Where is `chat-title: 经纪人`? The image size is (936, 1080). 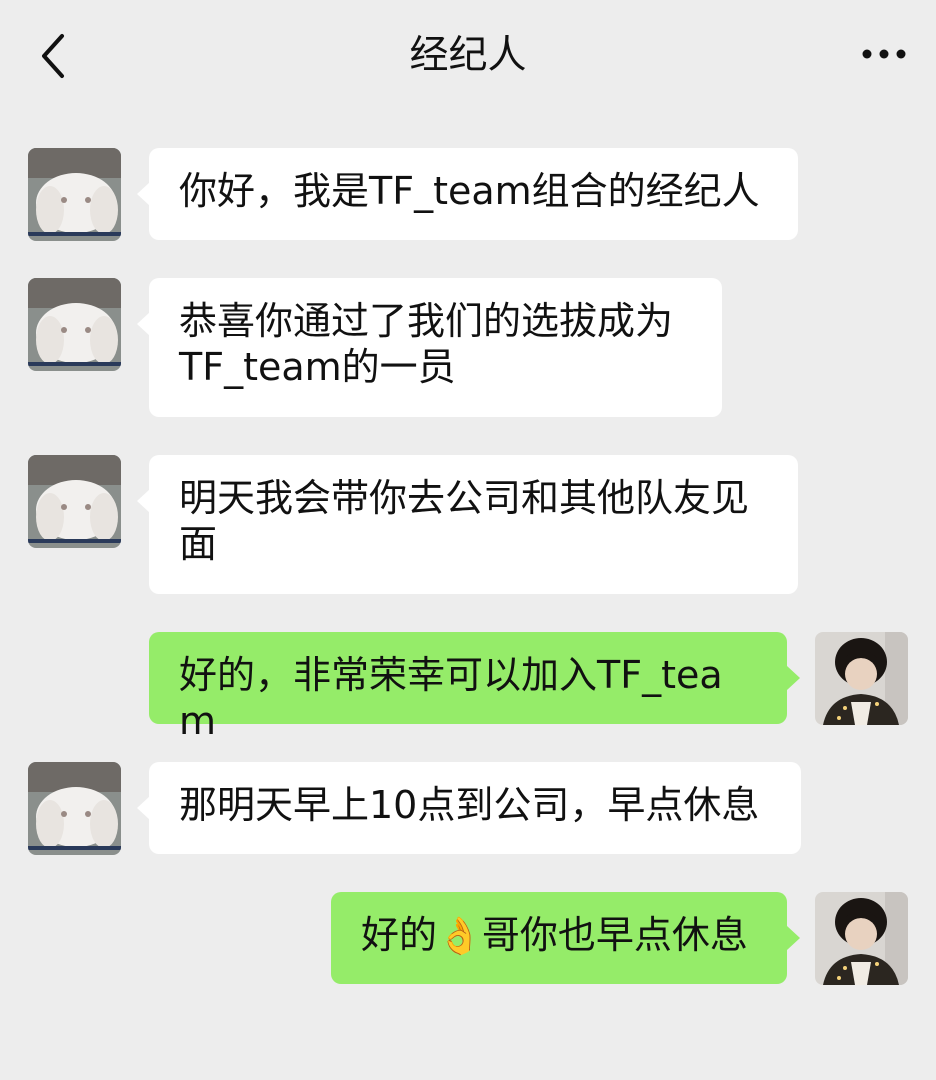 chat-title: 经纪人 is located at coordinates (468, 55).